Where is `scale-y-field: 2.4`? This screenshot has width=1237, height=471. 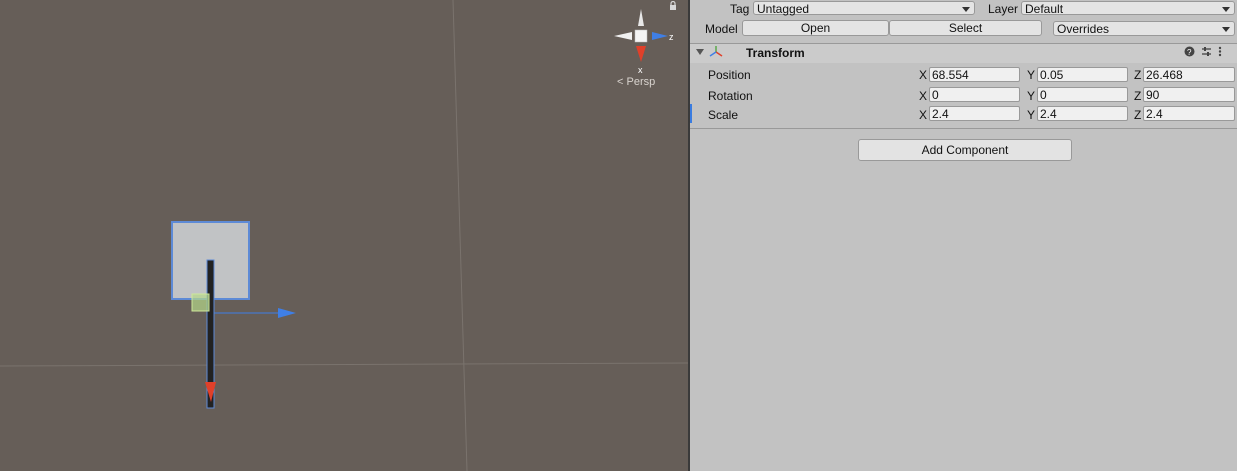
scale-y-field: 2.4 is located at coordinates (1082, 113).